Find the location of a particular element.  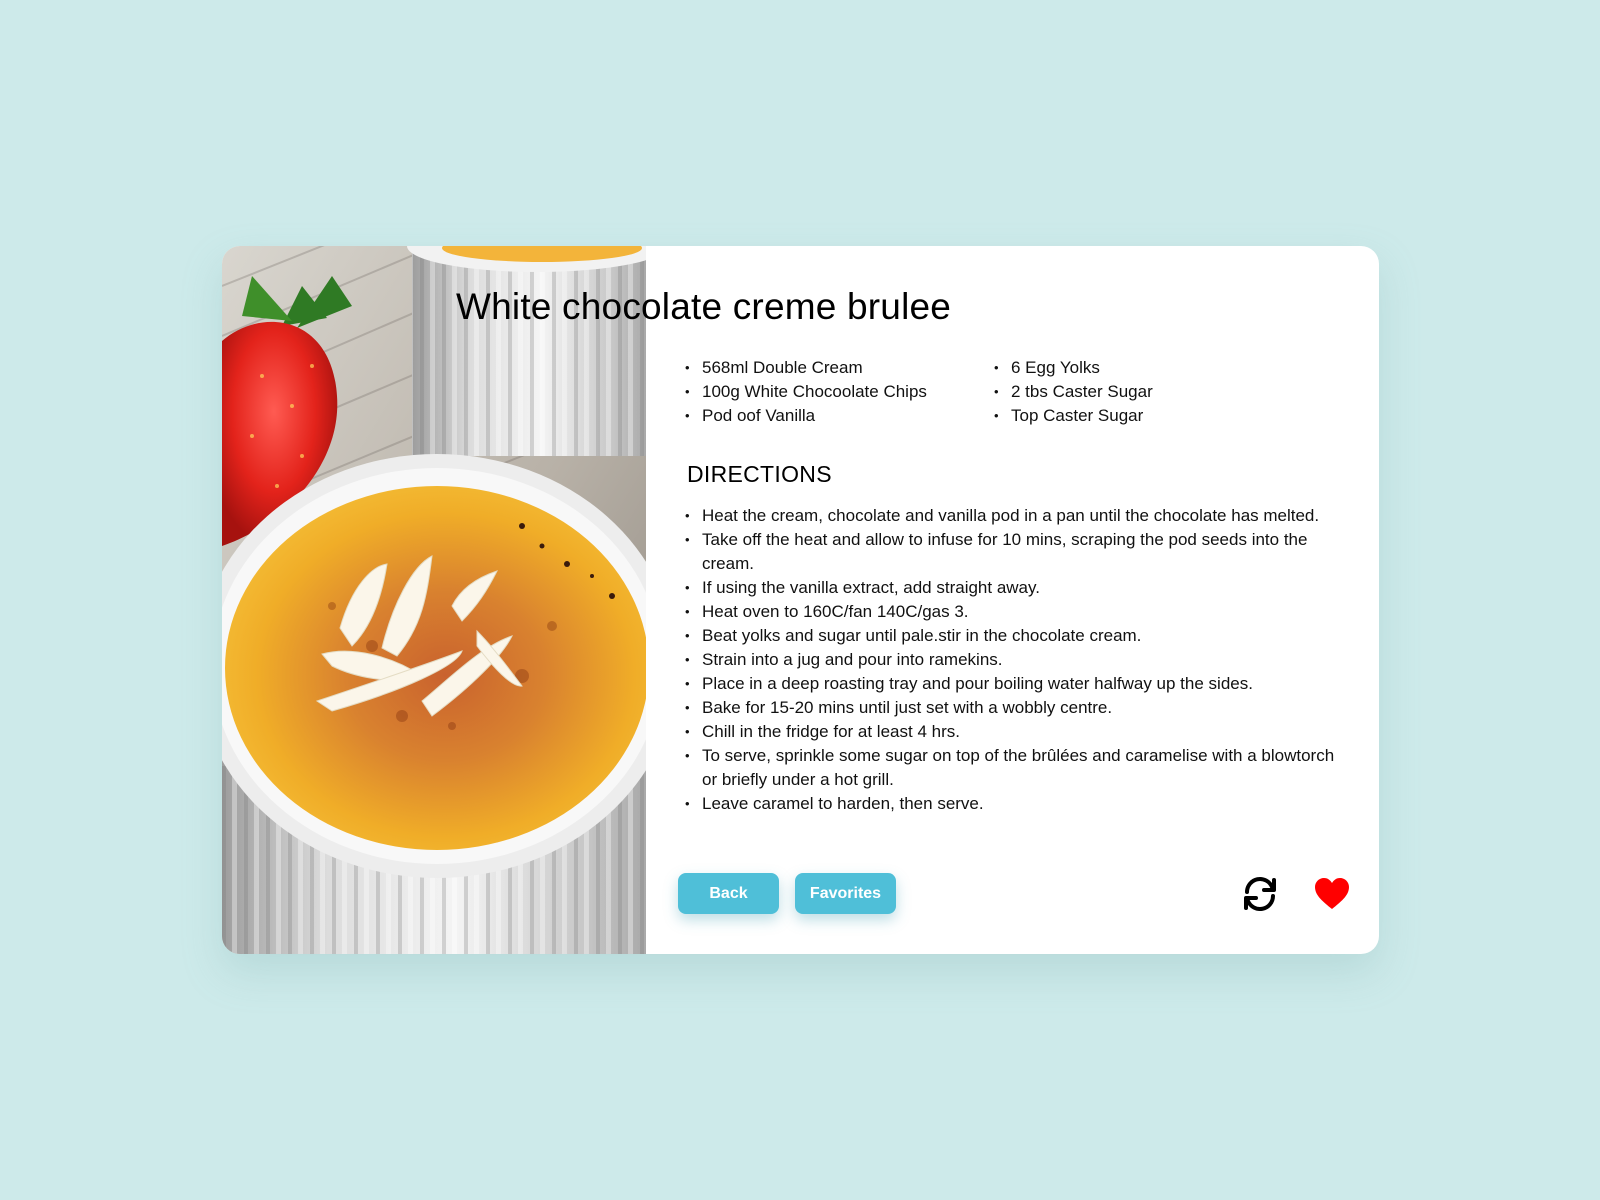

direction-step: Chill in the fridge for at least 4 hrs. is located at coordinates (1018, 732).